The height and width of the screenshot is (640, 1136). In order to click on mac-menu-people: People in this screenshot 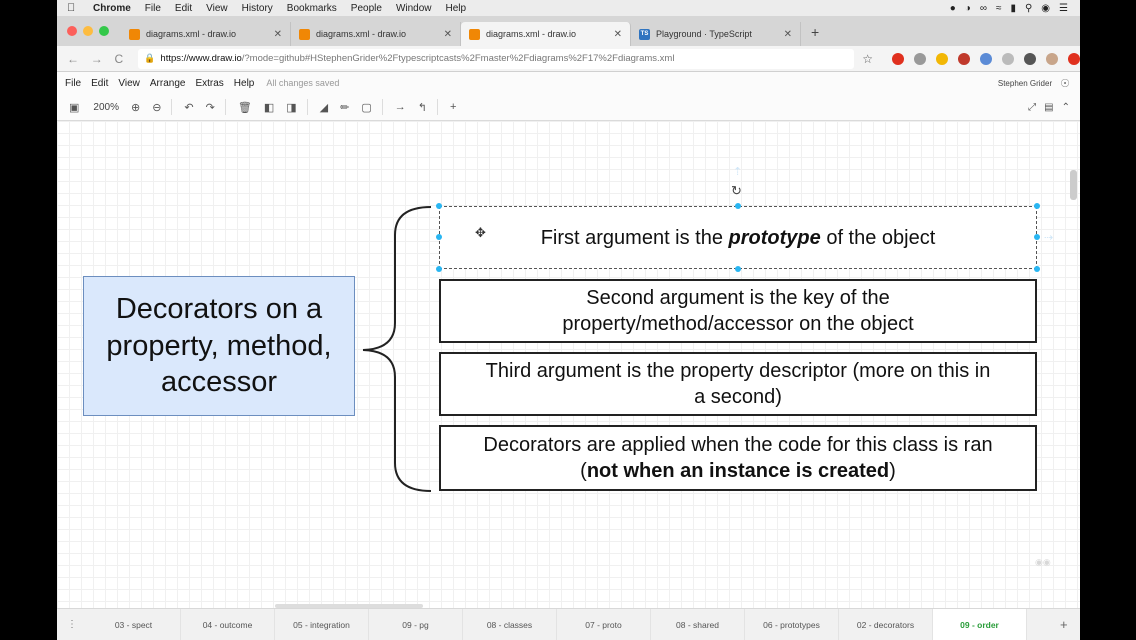, I will do `click(366, 8)`.